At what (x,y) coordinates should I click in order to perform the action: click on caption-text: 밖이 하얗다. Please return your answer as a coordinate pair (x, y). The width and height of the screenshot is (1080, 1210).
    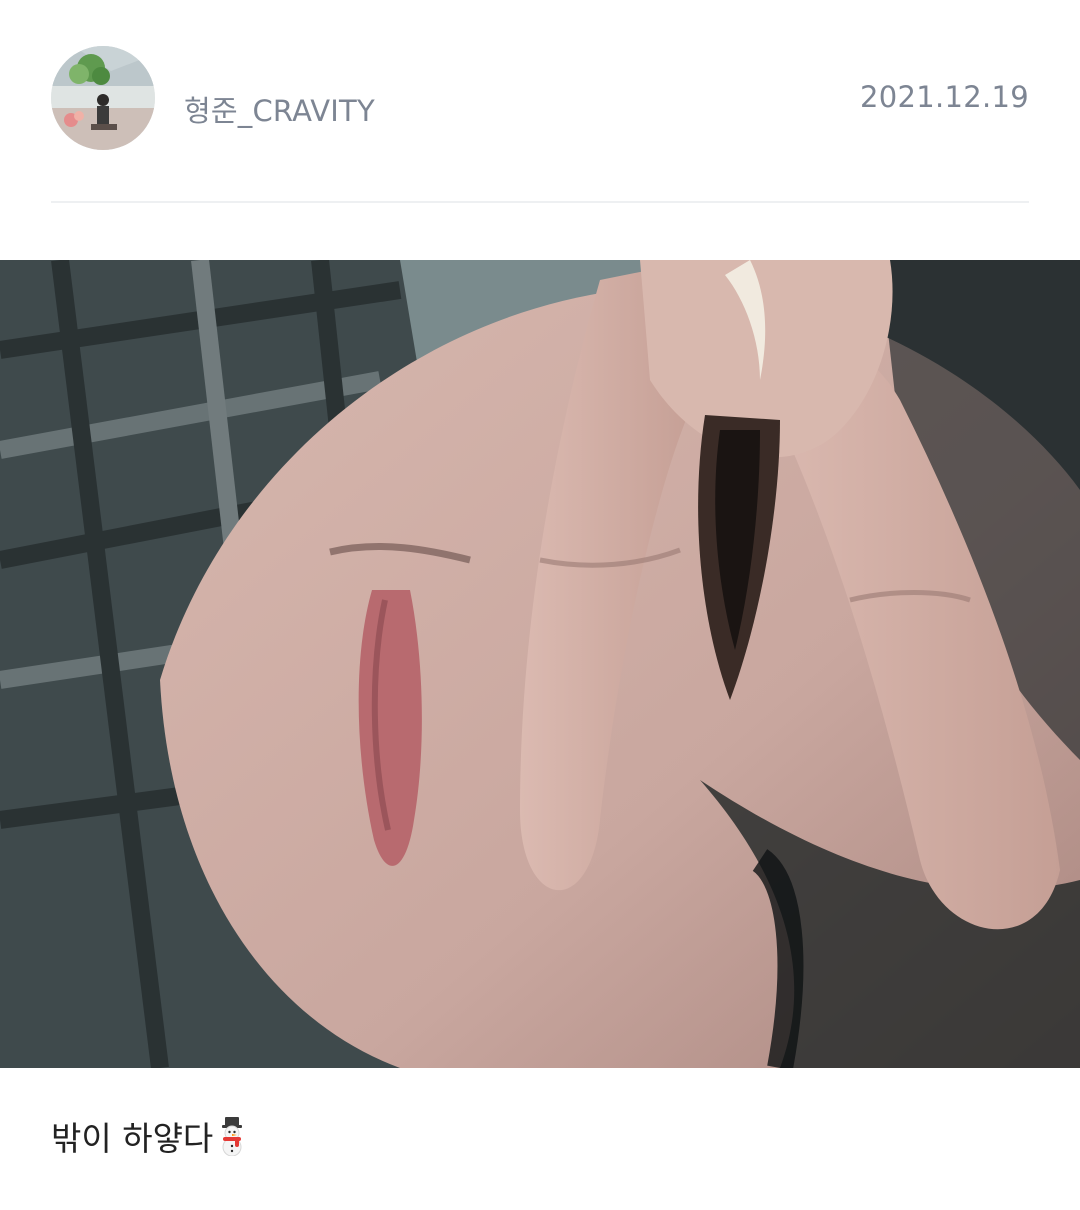
    Looking at the image, I should click on (132, 1138).